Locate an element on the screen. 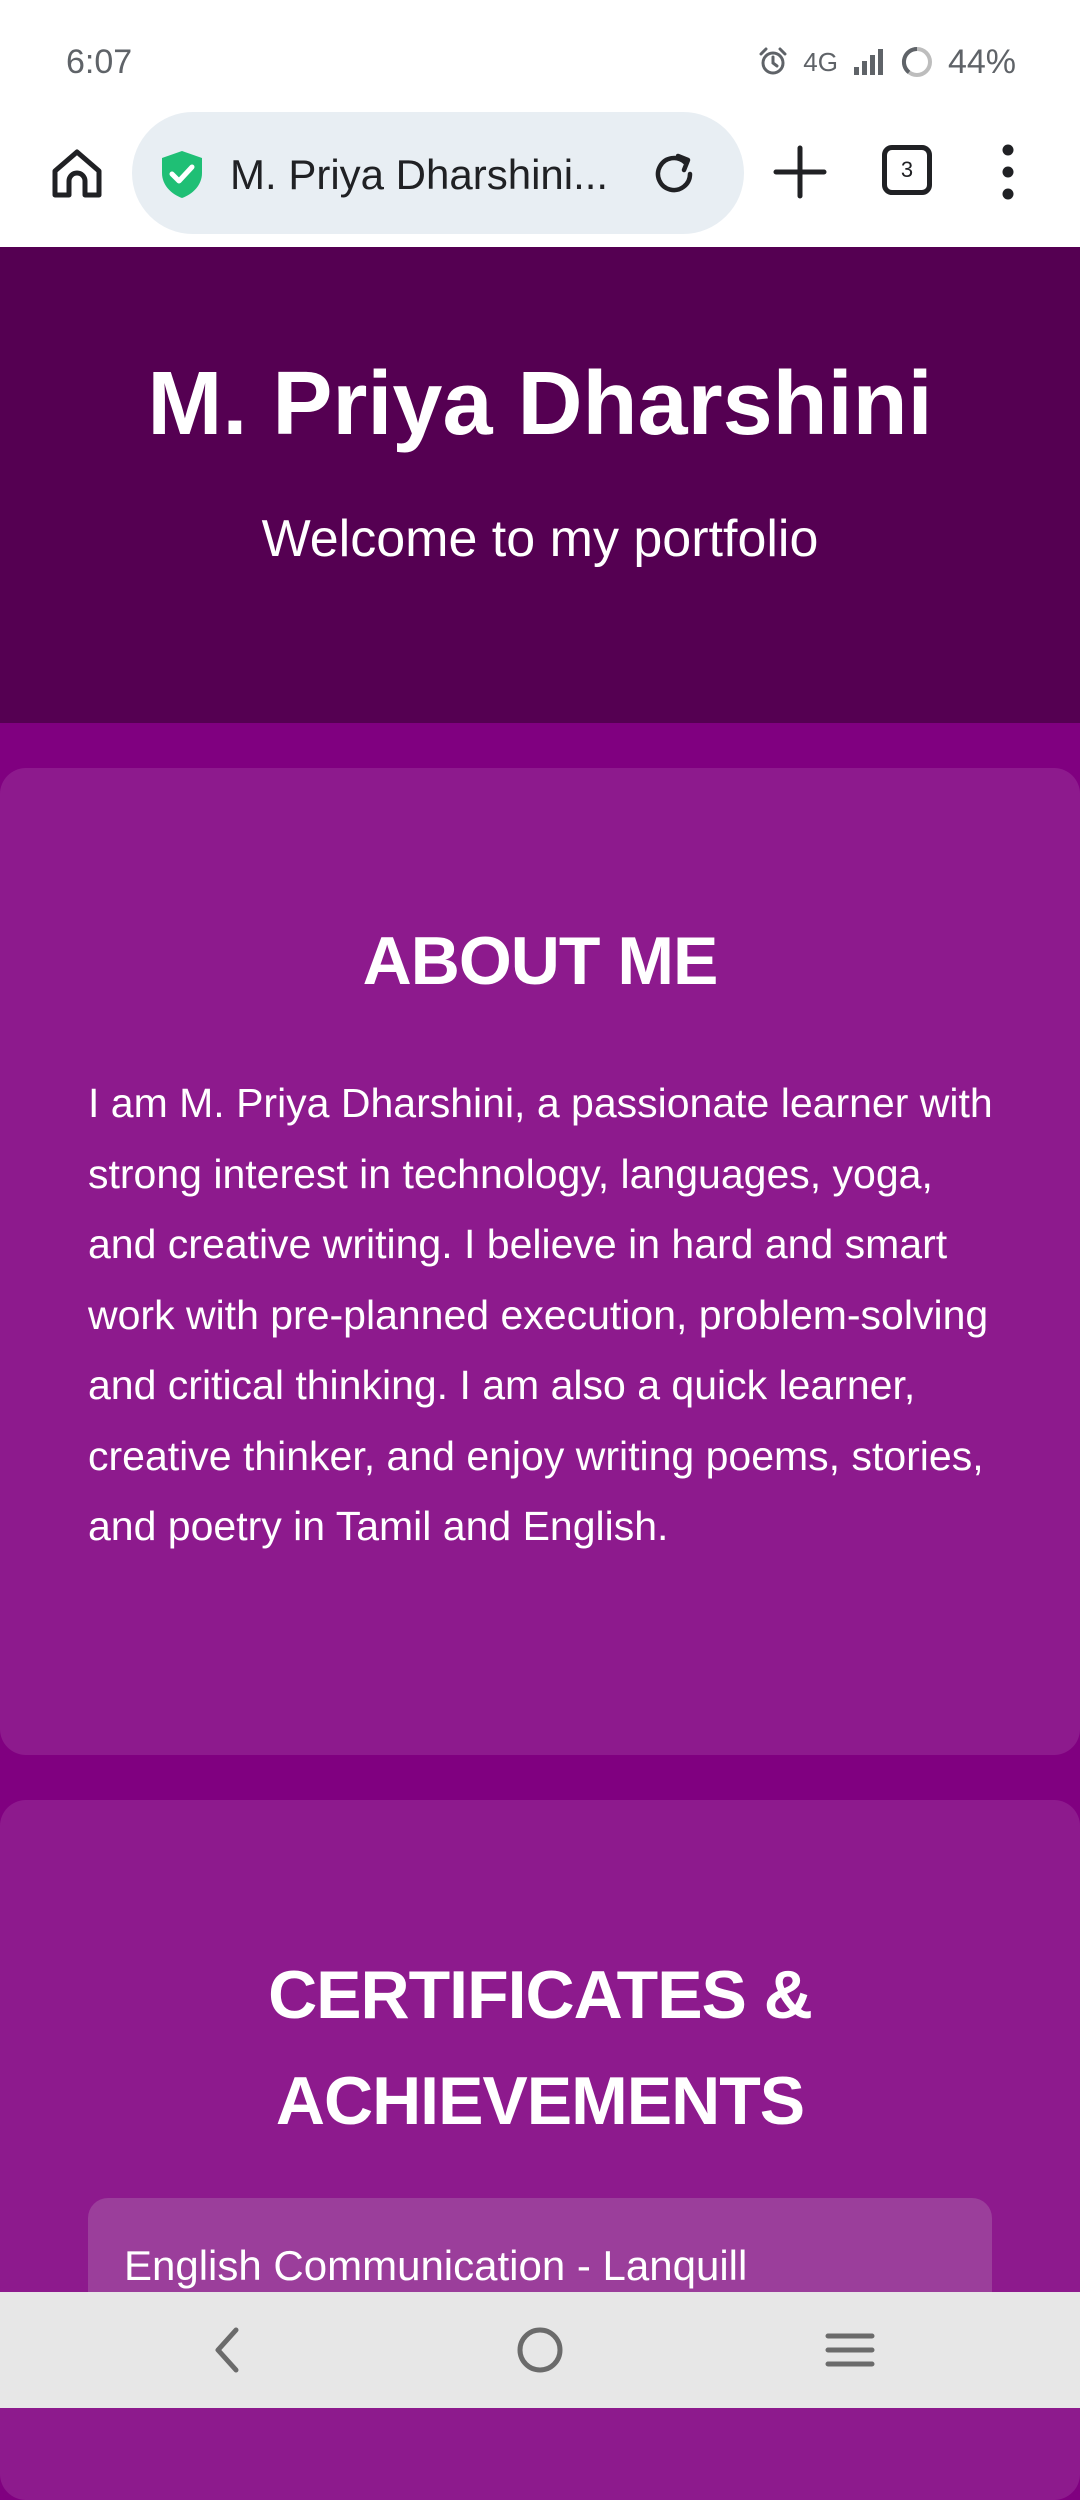  home-icon is located at coordinates (77, 173).